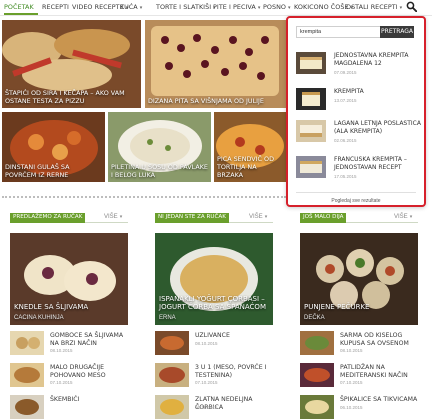  What do you see at coordinates (370, 163) in the screenshot?
I see `result-title: Francuska krempita – jednostavan recept` at bounding box center [370, 163].